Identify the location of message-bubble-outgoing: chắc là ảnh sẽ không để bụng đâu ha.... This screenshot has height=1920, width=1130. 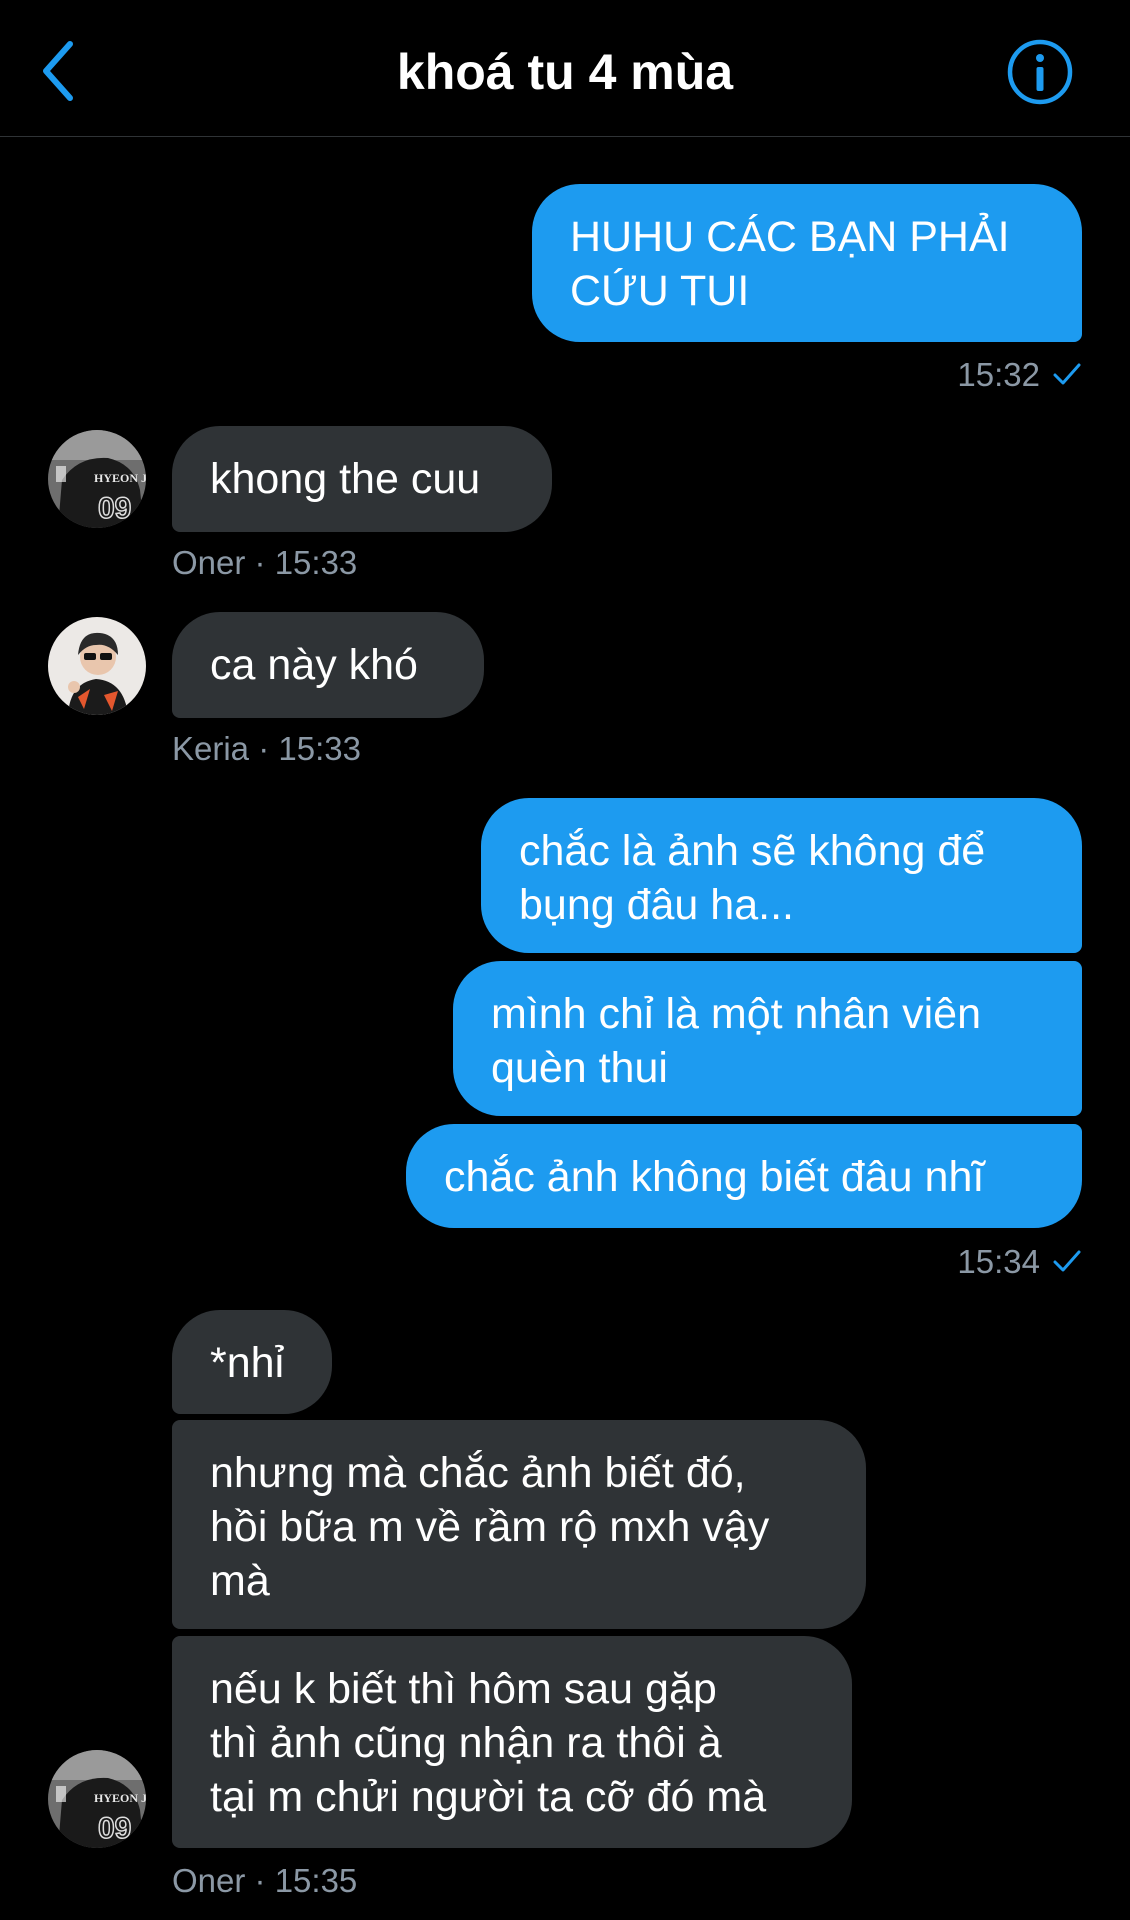
(781, 875).